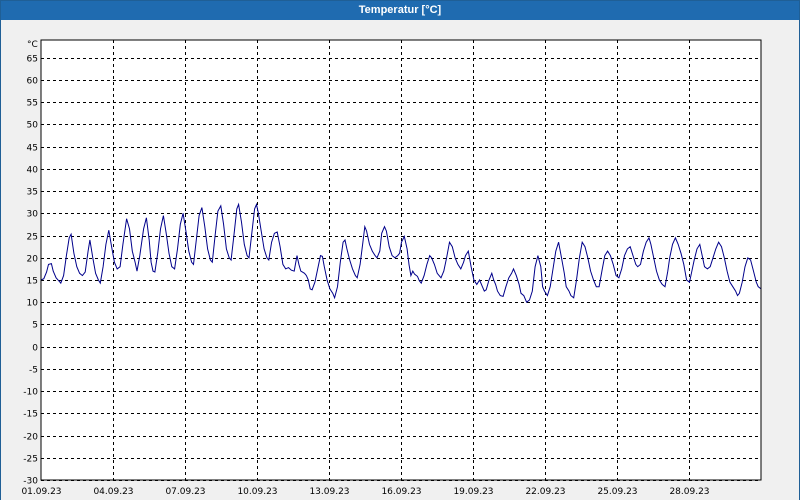 The height and width of the screenshot is (500, 800). I want to click on y-tick-label: 5, so click(35, 326).